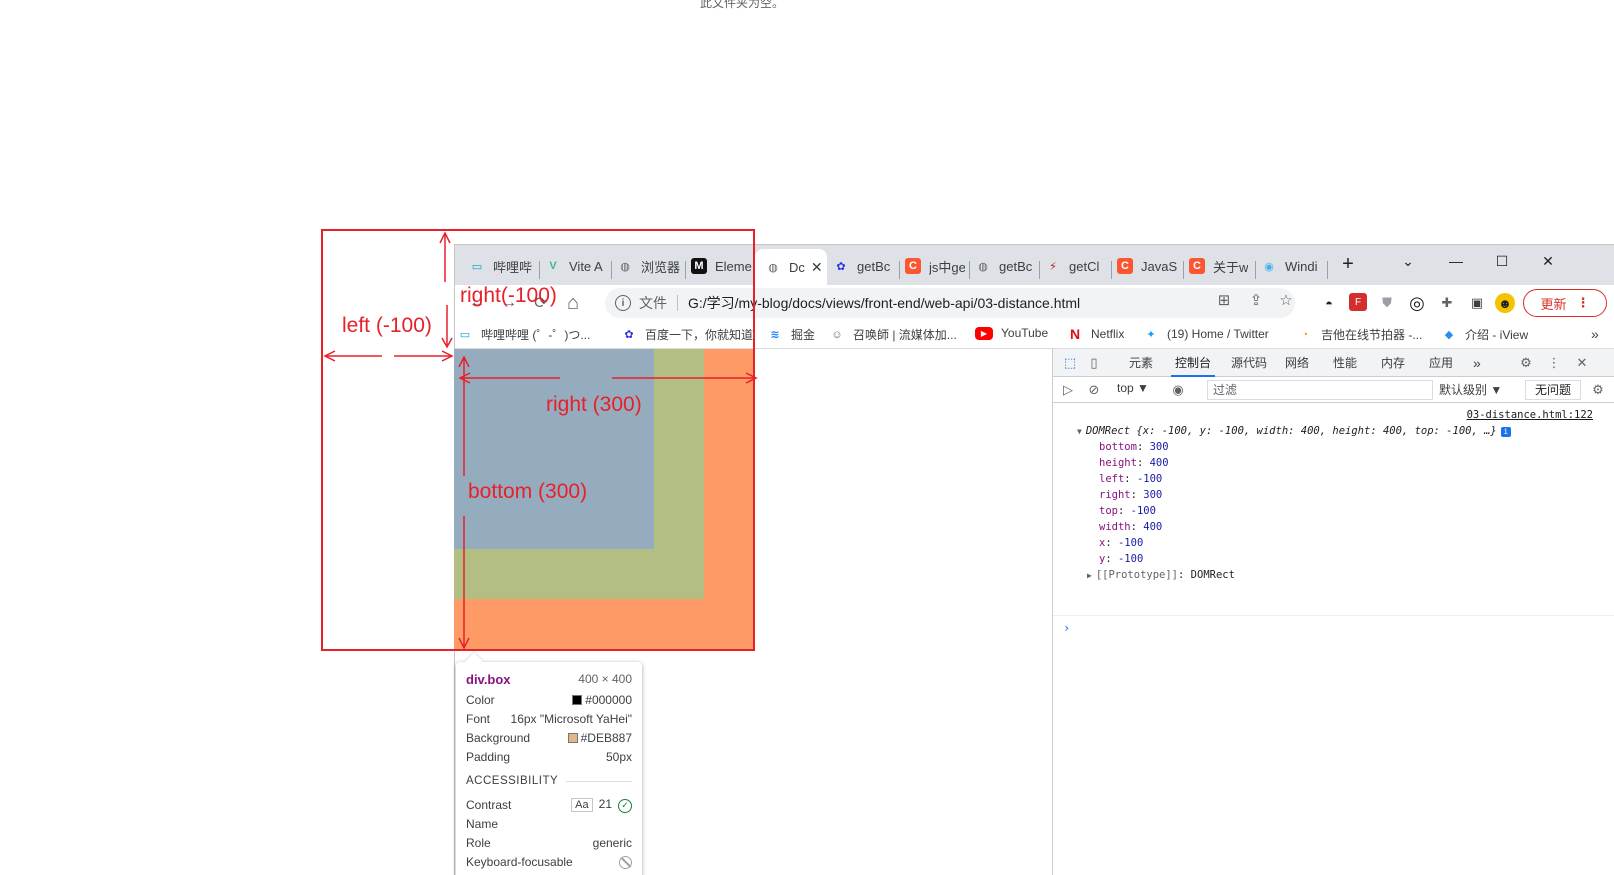 The image size is (1614, 875). What do you see at coordinates (508, 295) in the screenshot?
I see `annotation-right-negative: right(-100)` at bounding box center [508, 295].